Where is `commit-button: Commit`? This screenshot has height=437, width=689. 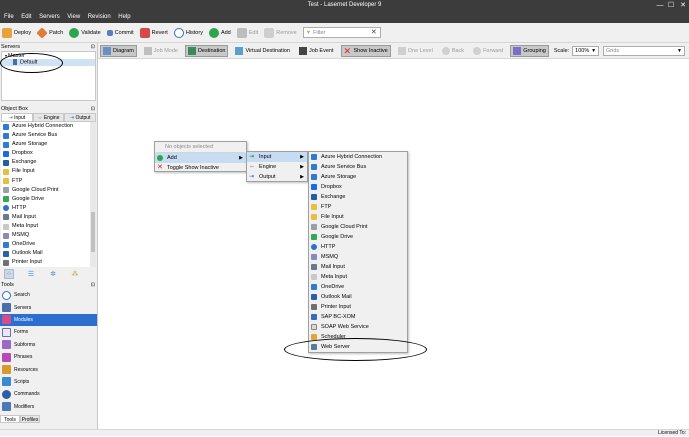 commit-button: Commit is located at coordinates (120, 33).